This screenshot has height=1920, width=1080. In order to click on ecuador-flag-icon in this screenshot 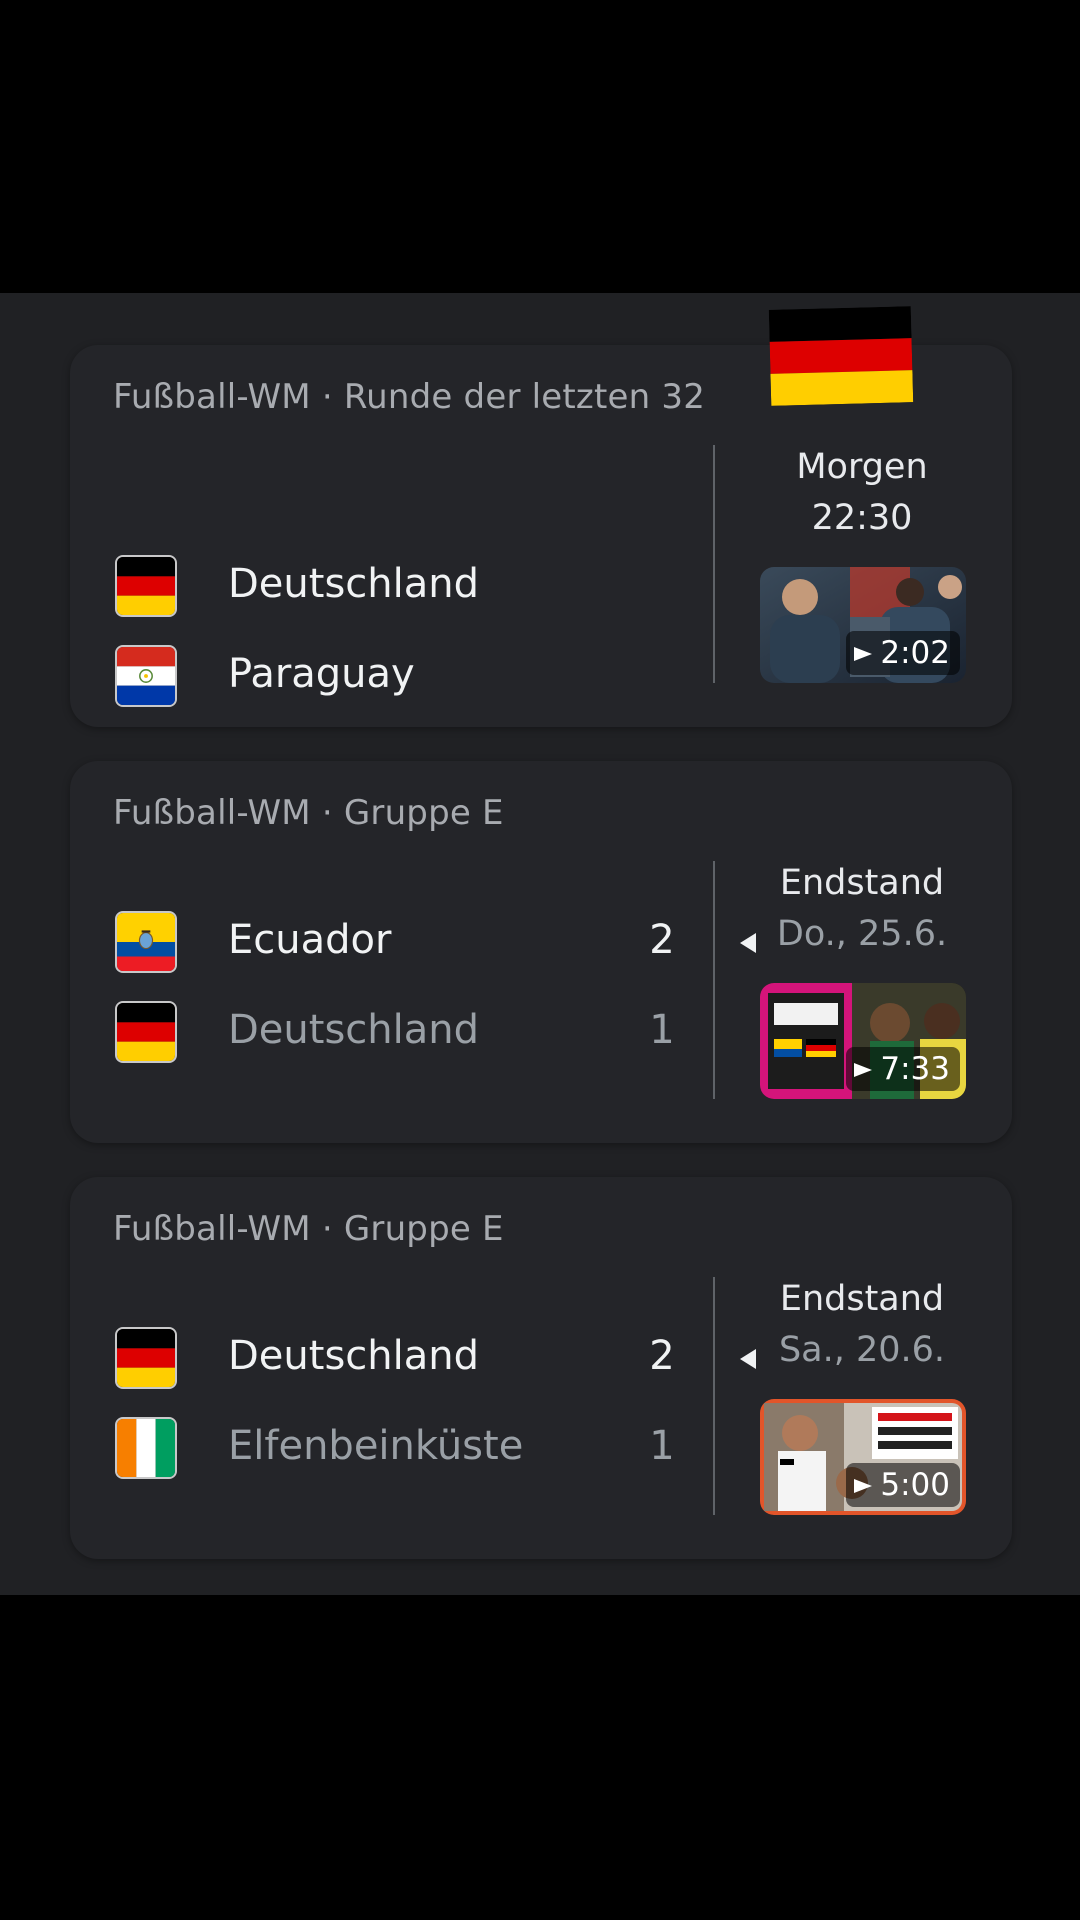, I will do `click(146, 942)`.